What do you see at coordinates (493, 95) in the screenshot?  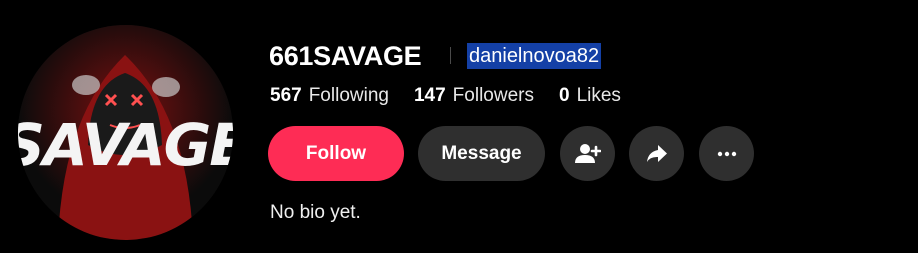 I see `stat-followers-label: Followers` at bounding box center [493, 95].